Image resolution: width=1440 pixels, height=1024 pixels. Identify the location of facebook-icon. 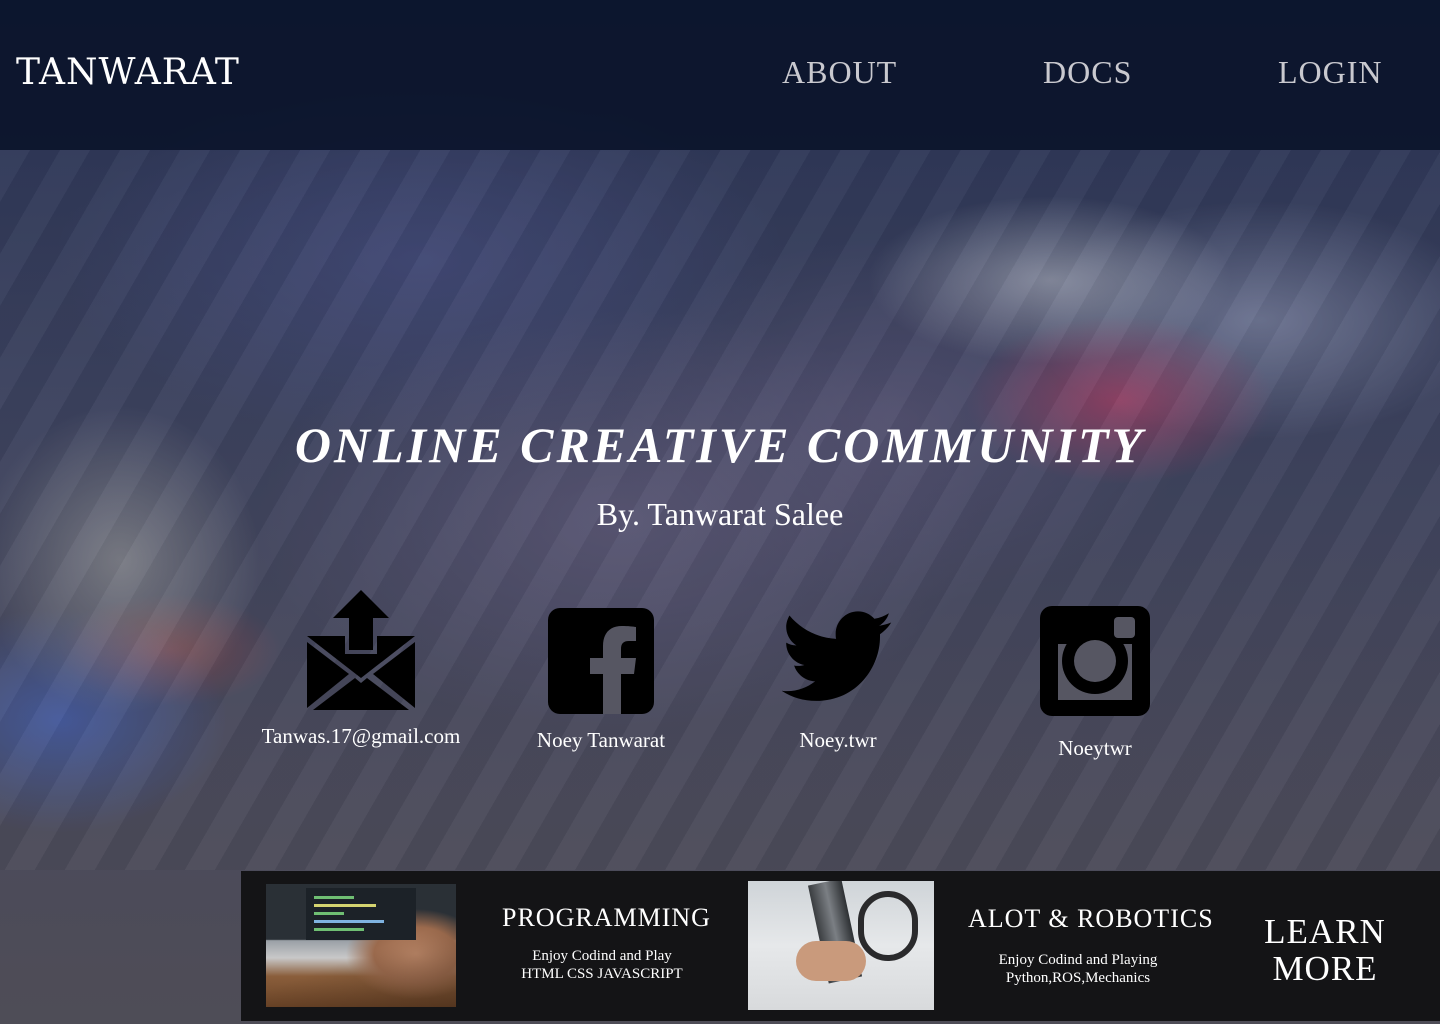
(601, 661).